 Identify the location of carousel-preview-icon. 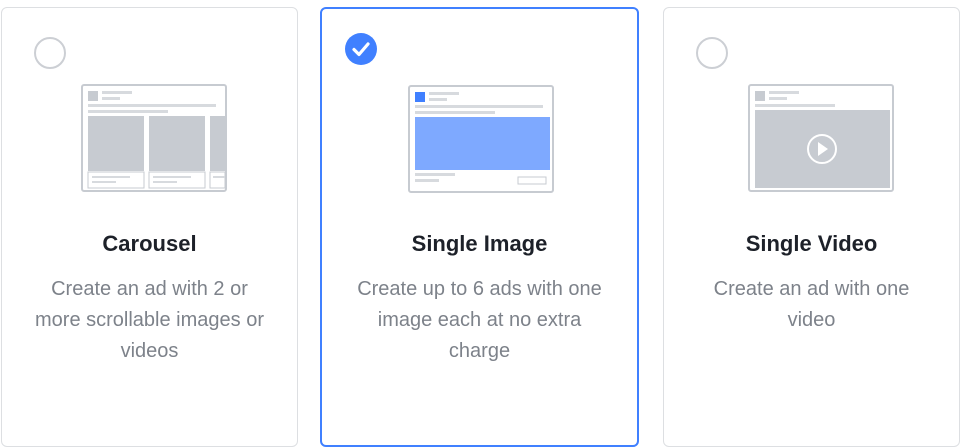
(154, 138).